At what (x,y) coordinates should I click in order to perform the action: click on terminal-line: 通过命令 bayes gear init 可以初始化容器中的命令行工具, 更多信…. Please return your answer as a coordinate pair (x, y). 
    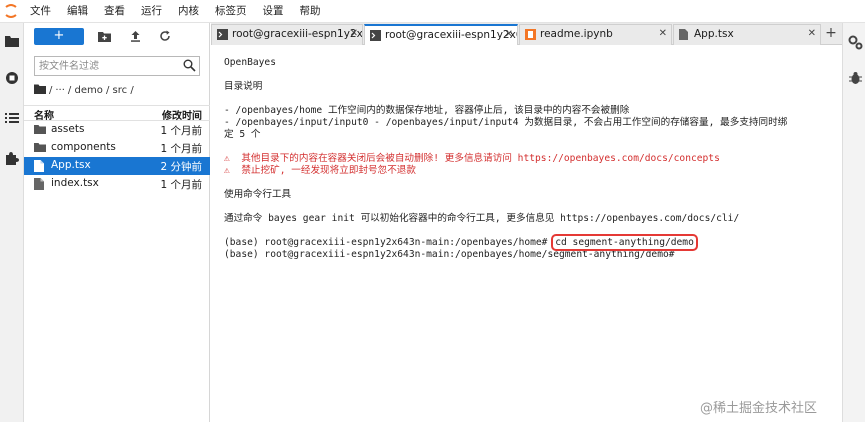
    Looking at the image, I should click on (482, 218).